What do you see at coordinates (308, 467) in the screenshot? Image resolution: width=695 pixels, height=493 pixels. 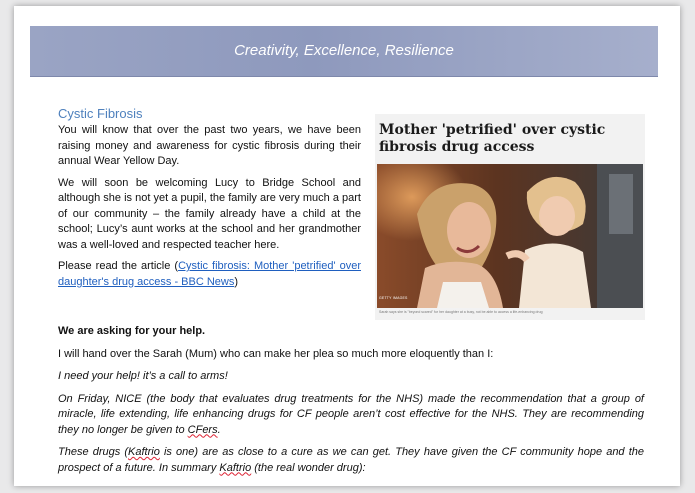 I see `kaftrio-text-c: (the real wonder drug):` at bounding box center [308, 467].